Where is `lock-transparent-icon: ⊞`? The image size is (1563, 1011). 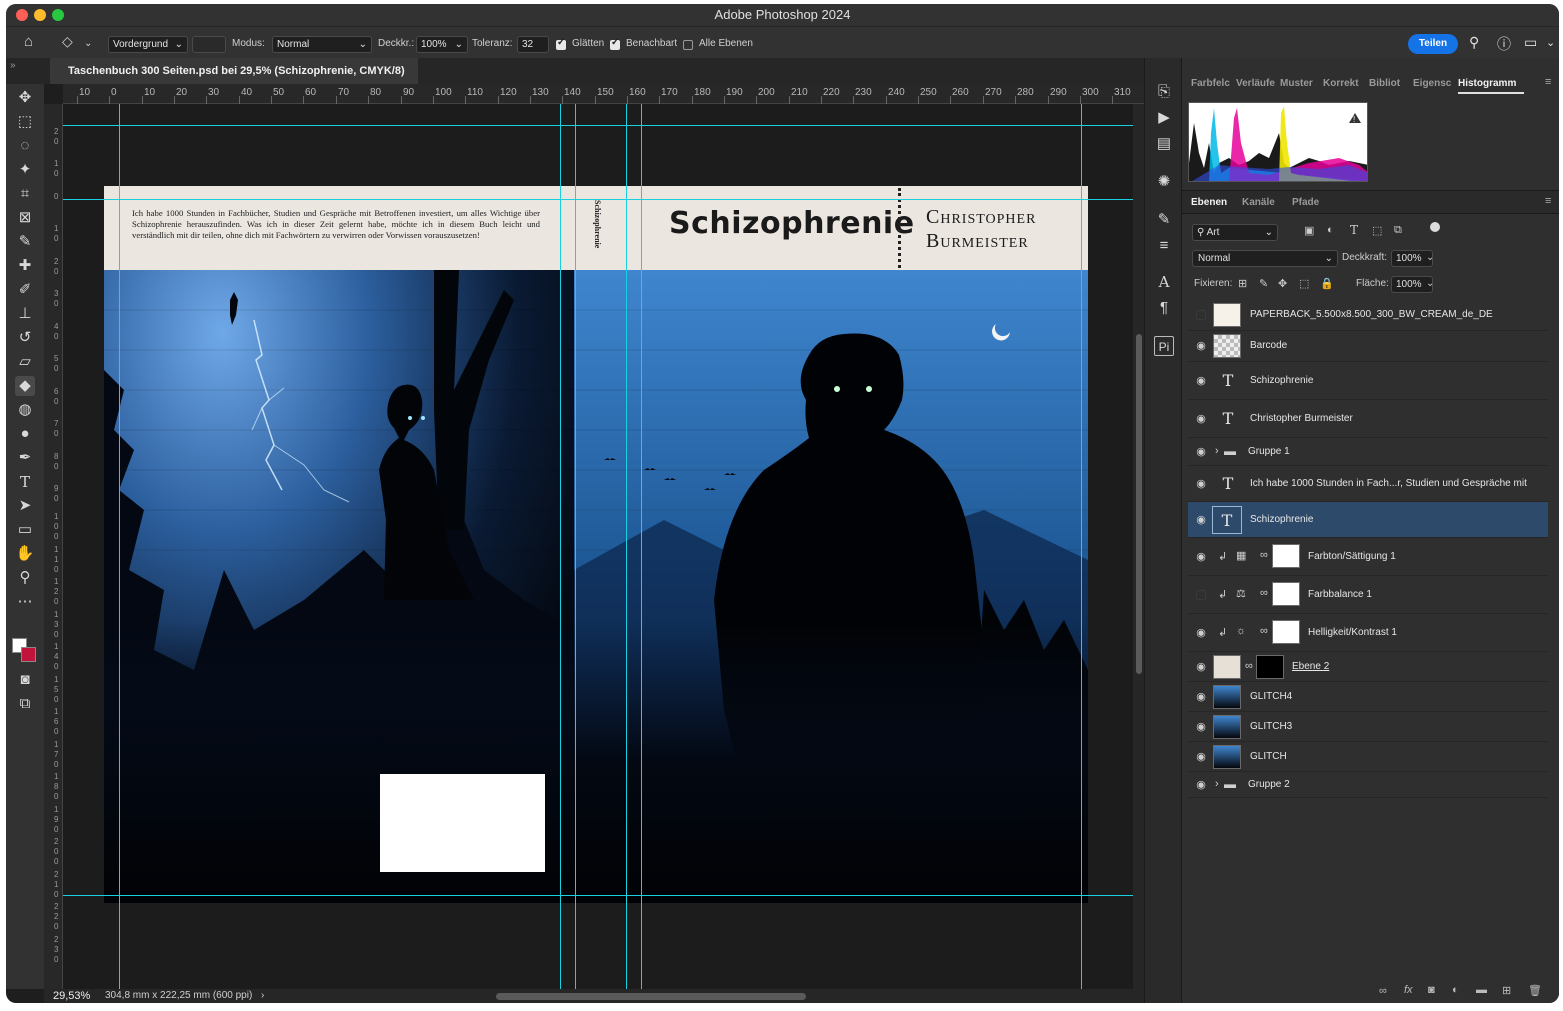
lock-transparent-icon: ⊞ is located at coordinates (1242, 283).